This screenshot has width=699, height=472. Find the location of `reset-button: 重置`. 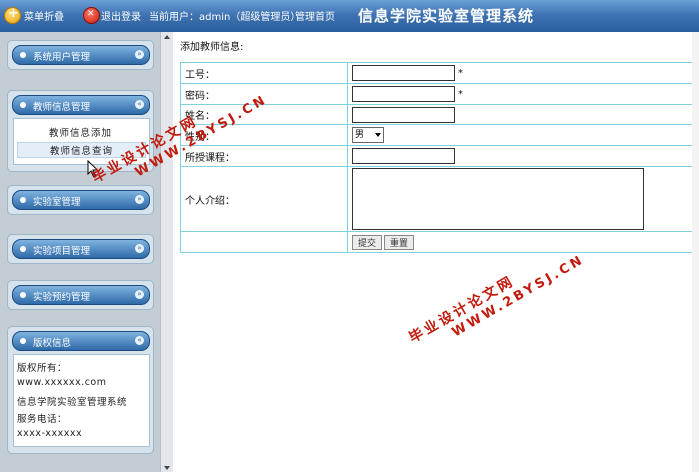

reset-button: 重置 is located at coordinates (399, 242).